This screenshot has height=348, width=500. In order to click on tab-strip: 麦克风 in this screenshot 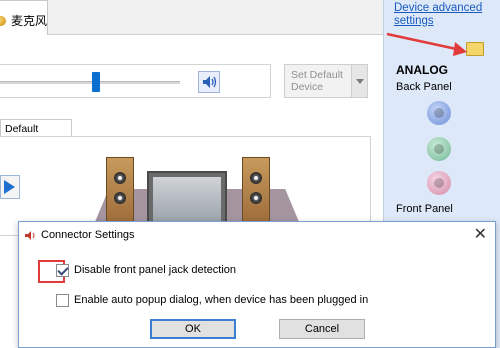, I will do `click(191, 18)`.